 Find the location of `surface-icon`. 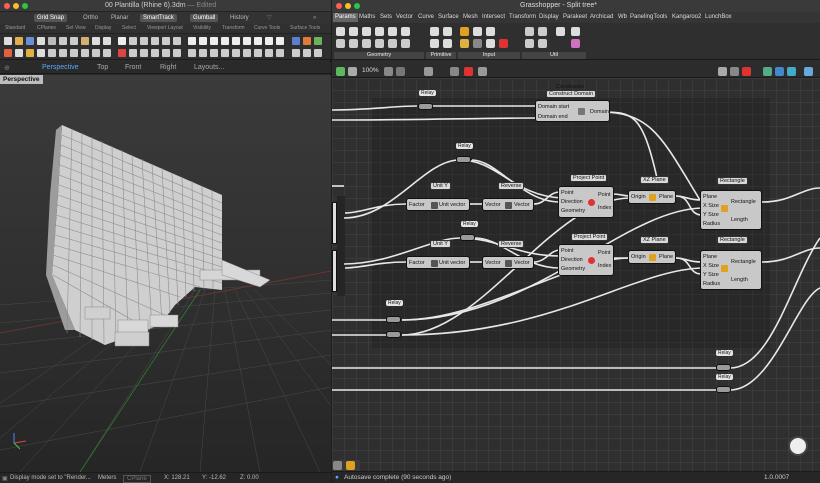

surface-icon is located at coordinates (296, 41).